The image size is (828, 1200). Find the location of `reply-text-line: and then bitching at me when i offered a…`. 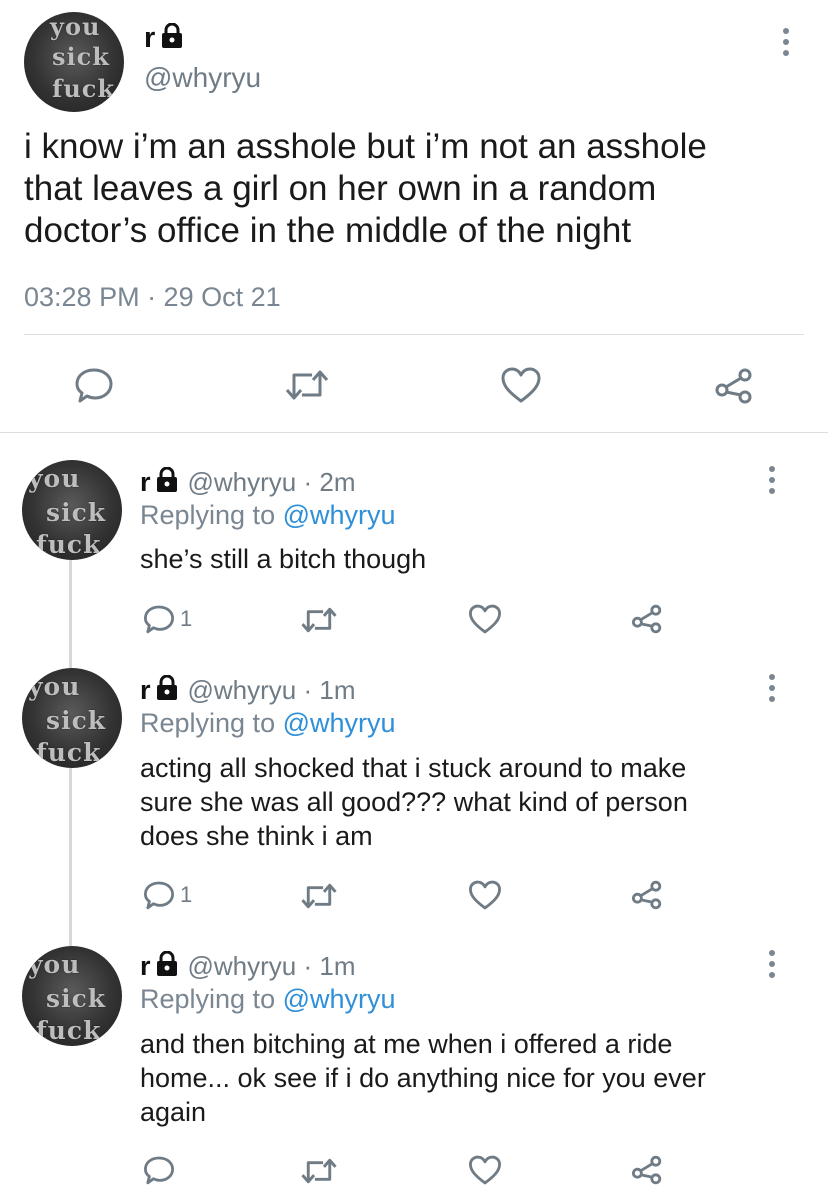

reply-text-line: and then bitching at me when i offered a… is located at coordinates (406, 1044).